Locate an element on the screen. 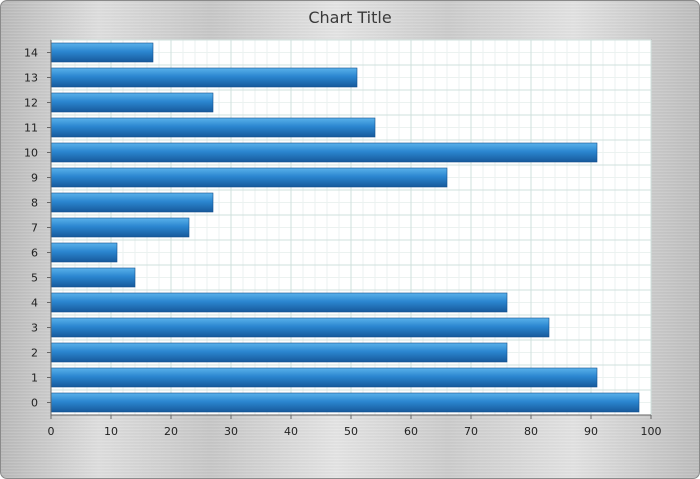 The image size is (700, 479). y-tick-label: 2 is located at coordinates (34, 353).